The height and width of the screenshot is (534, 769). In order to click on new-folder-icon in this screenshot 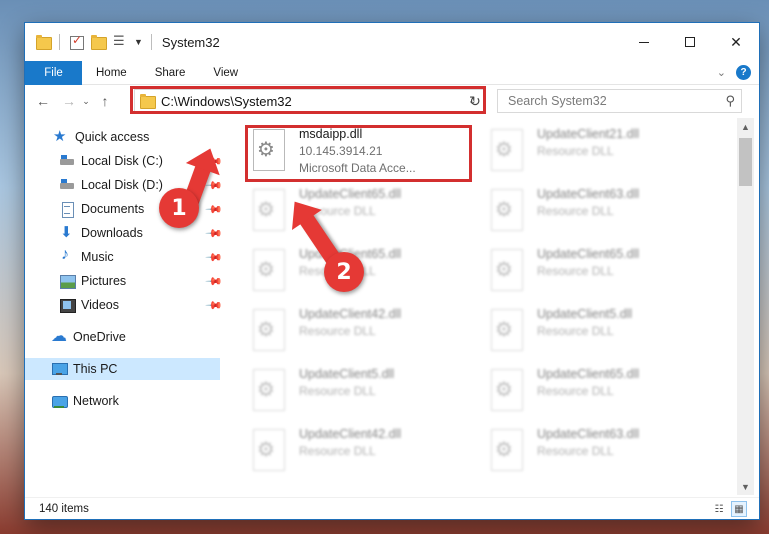, I will do `click(98, 42)`.